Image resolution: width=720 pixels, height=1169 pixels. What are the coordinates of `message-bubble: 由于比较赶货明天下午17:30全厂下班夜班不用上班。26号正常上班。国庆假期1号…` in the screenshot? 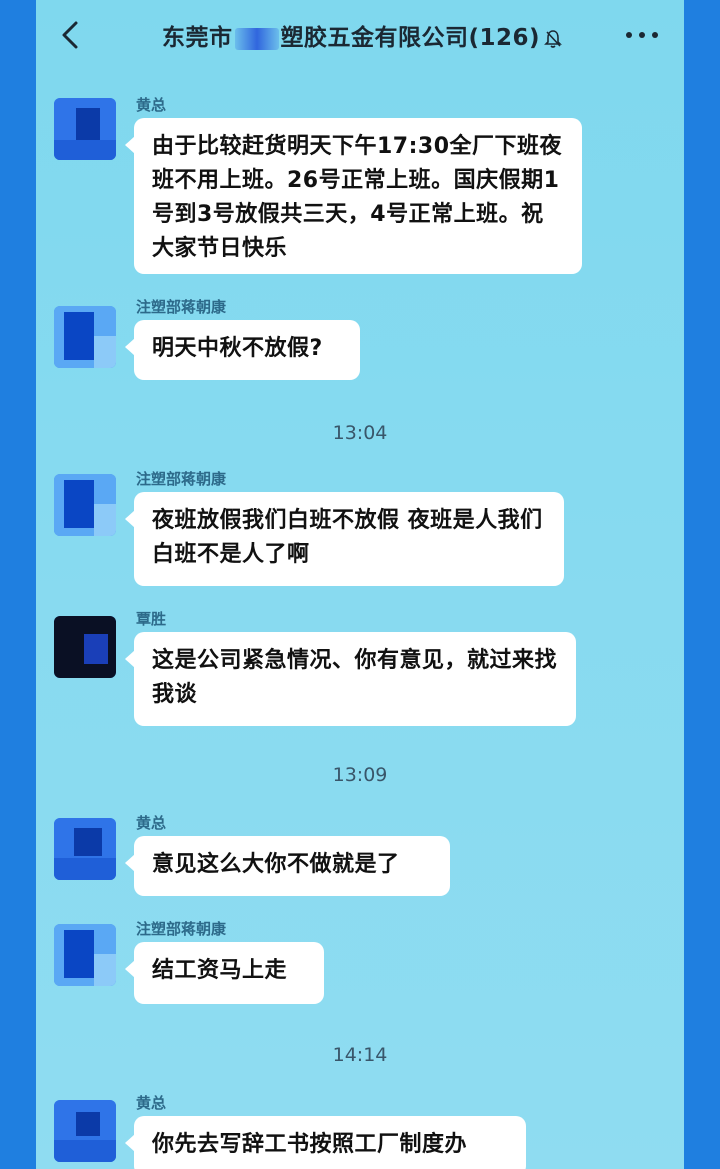 It's located at (353, 196).